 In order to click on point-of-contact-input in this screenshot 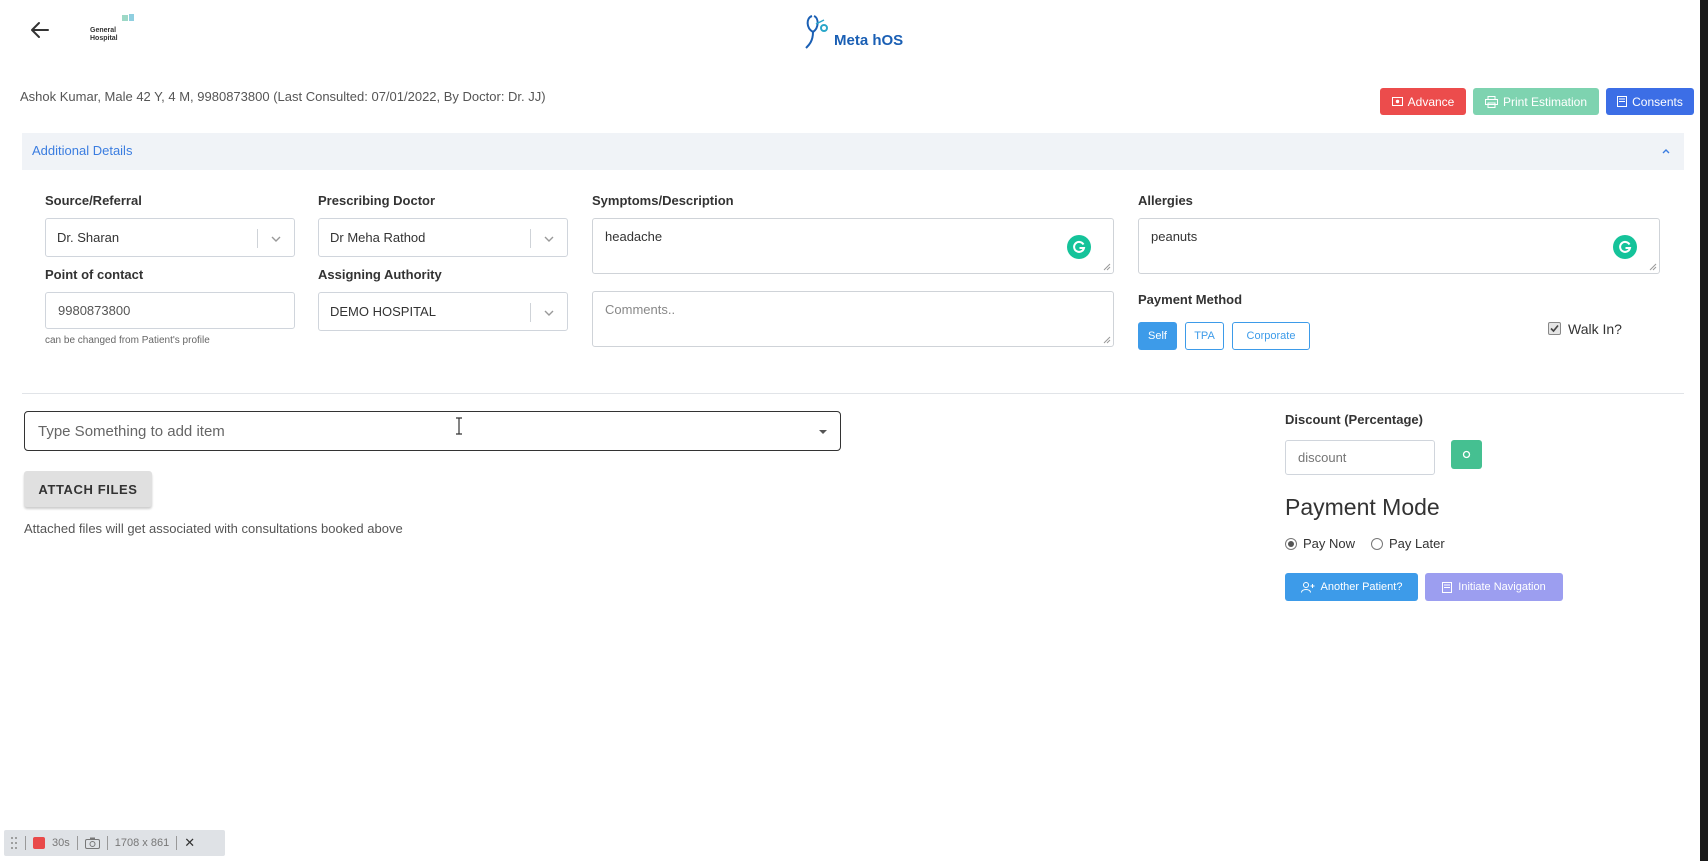, I will do `click(170, 310)`.